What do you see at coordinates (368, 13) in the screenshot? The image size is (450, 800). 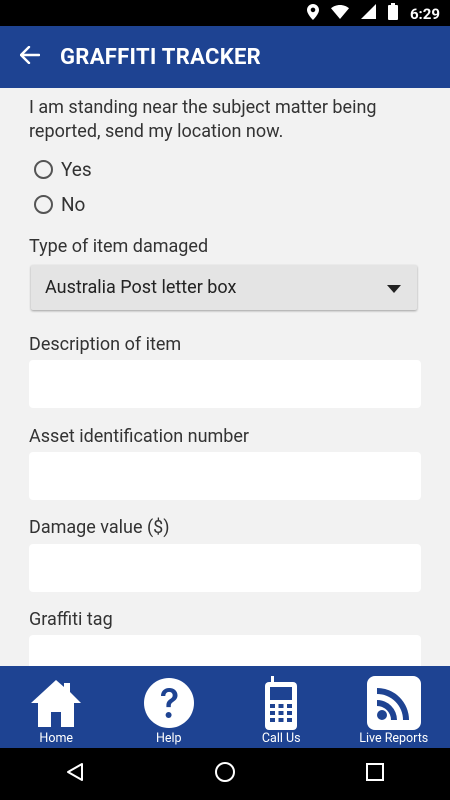 I see `signal-icon` at bounding box center [368, 13].